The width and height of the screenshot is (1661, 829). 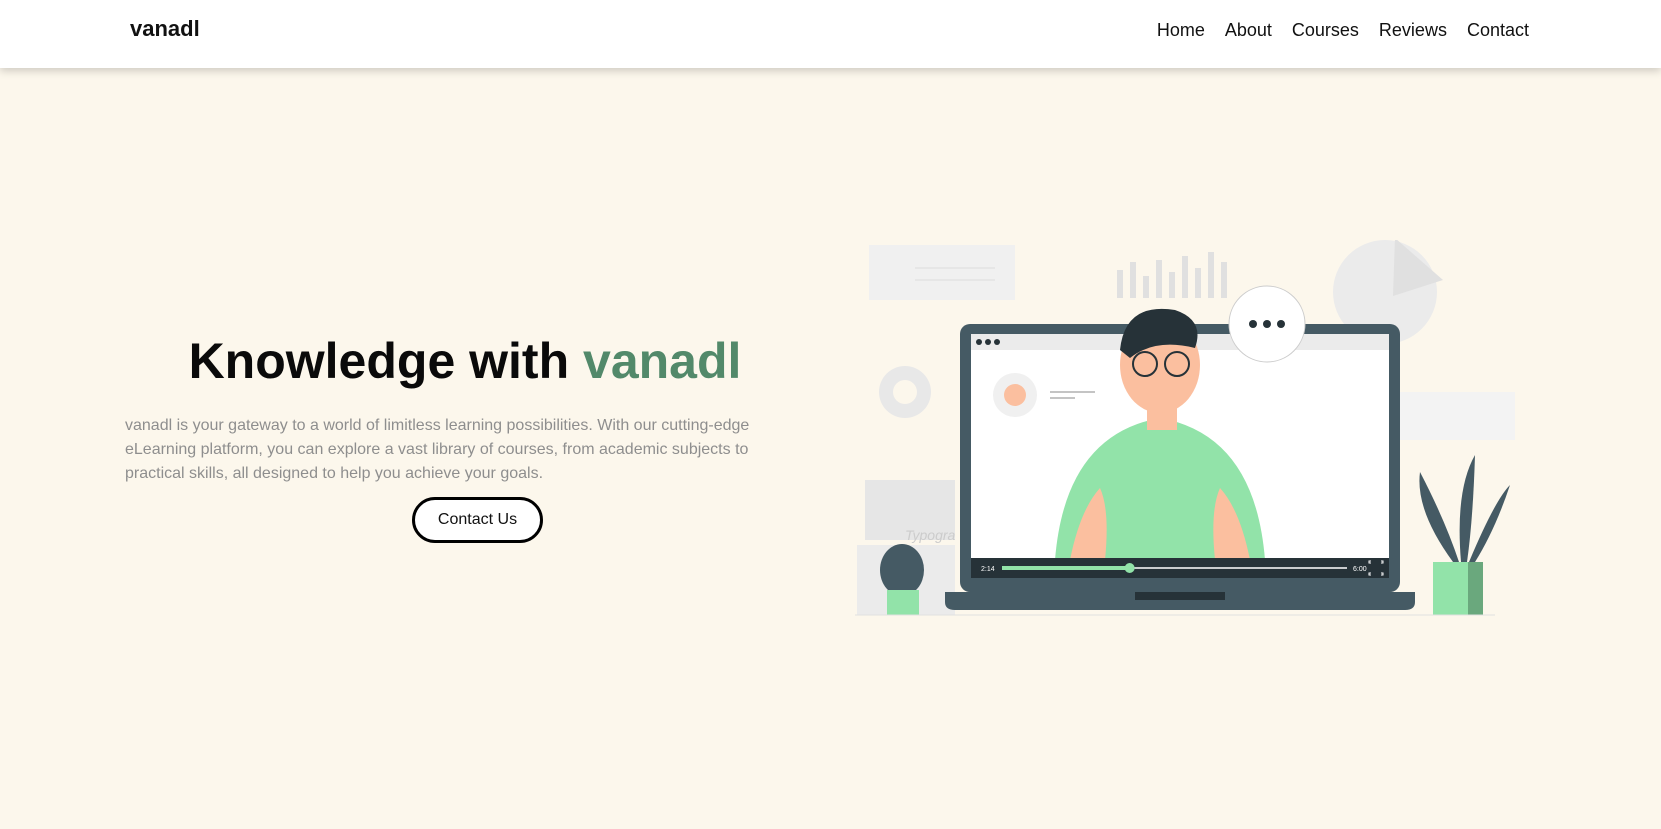 What do you see at coordinates (1325, 30) in the screenshot?
I see `nav-courses: Courses` at bounding box center [1325, 30].